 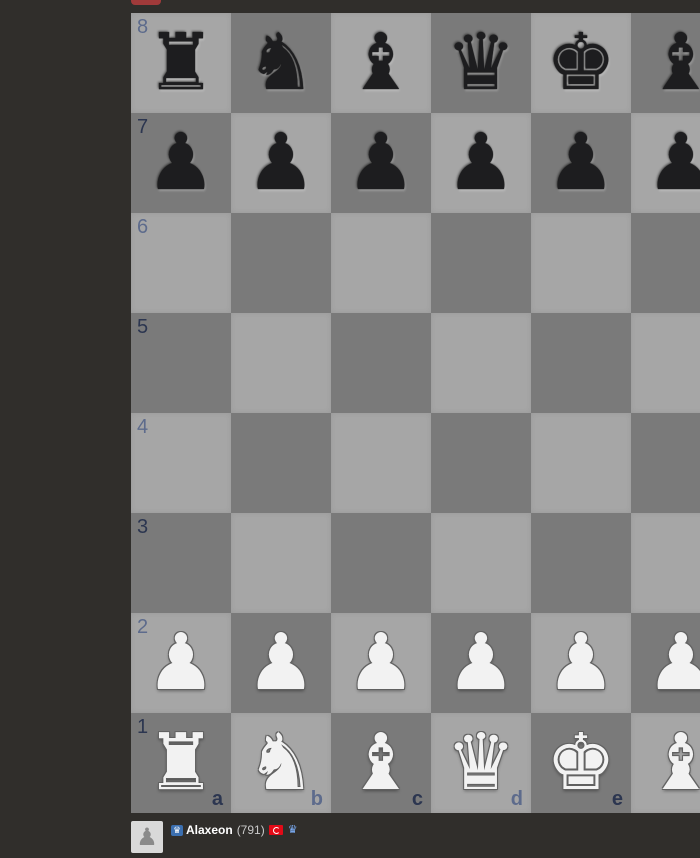 I want to click on square-a1: 1 a ♜, so click(x=181, y=763).